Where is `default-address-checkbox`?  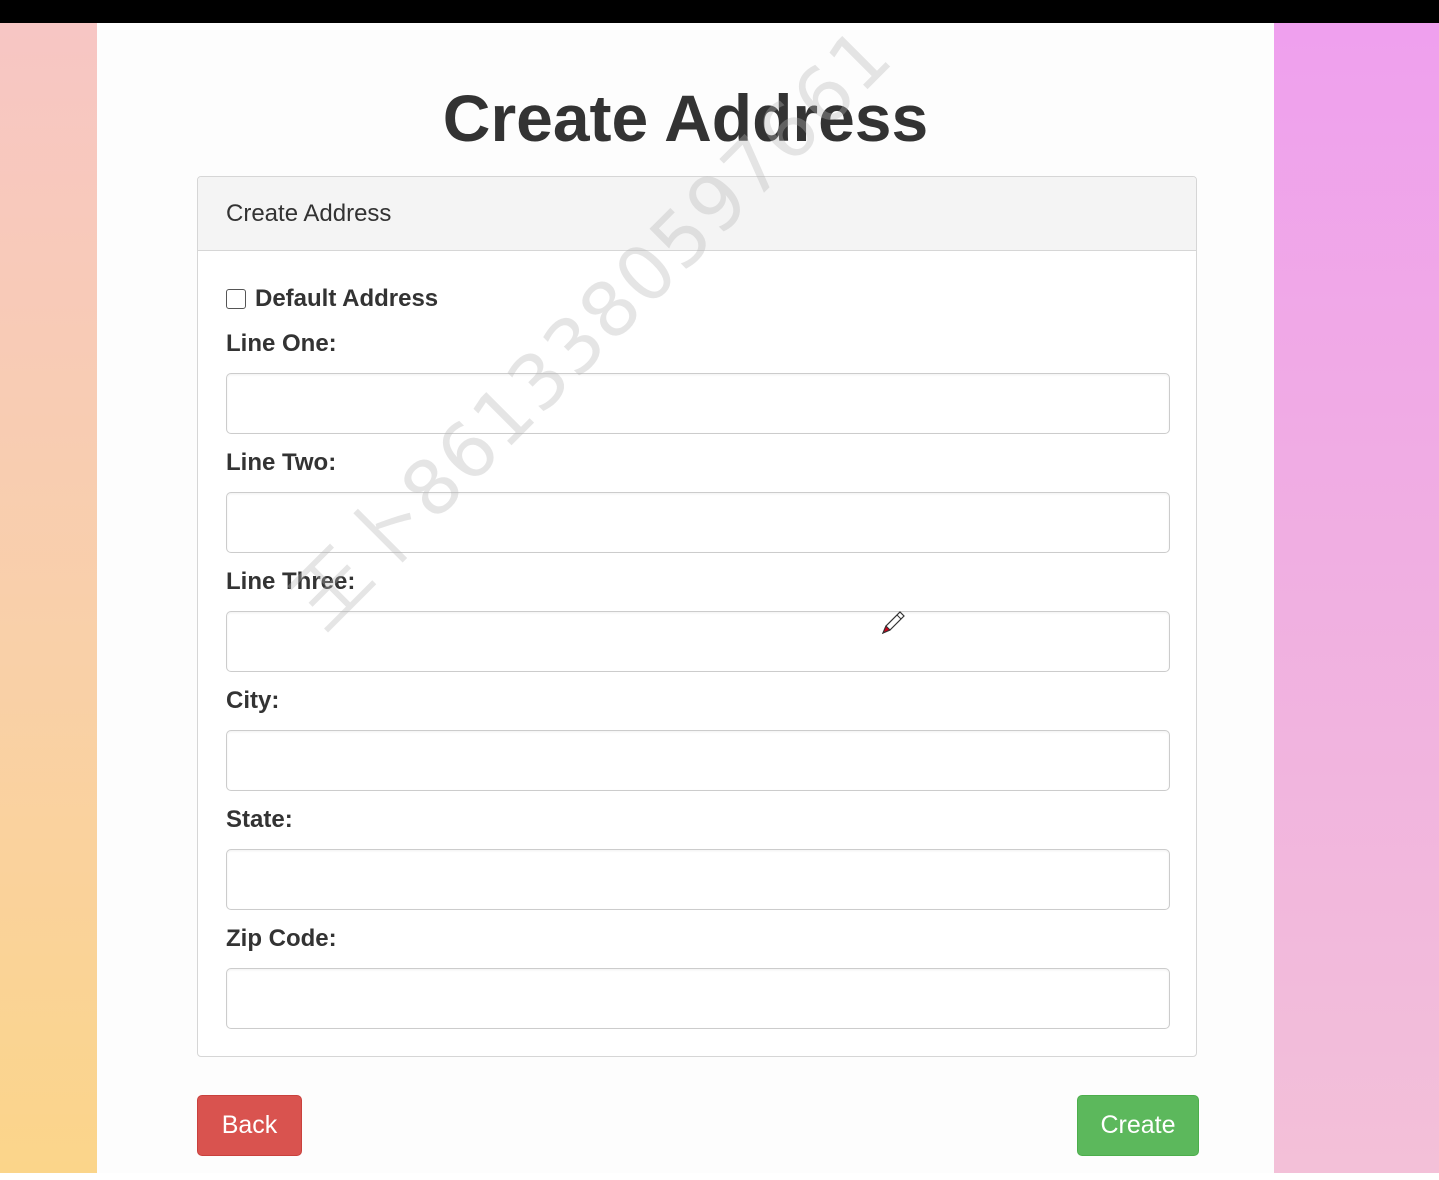
default-address-checkbox is located at coordinates (236, 299).